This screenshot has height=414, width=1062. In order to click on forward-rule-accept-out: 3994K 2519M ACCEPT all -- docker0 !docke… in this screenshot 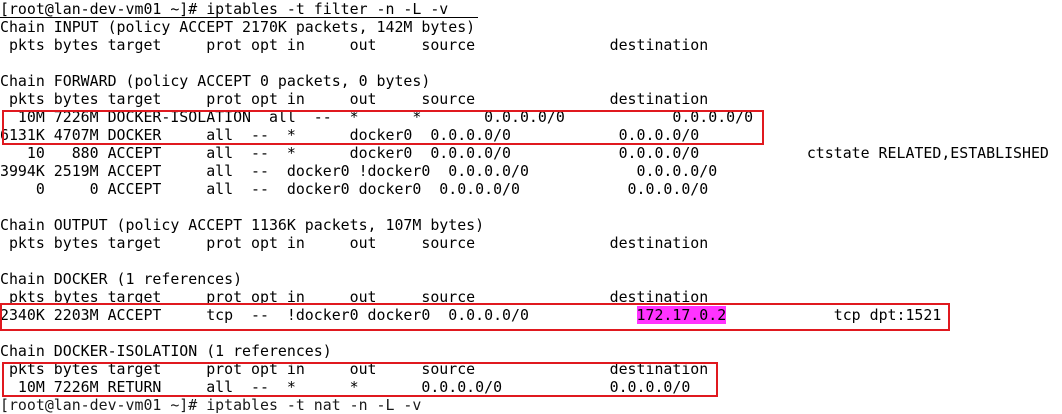, I will do `click(359, 171)`.